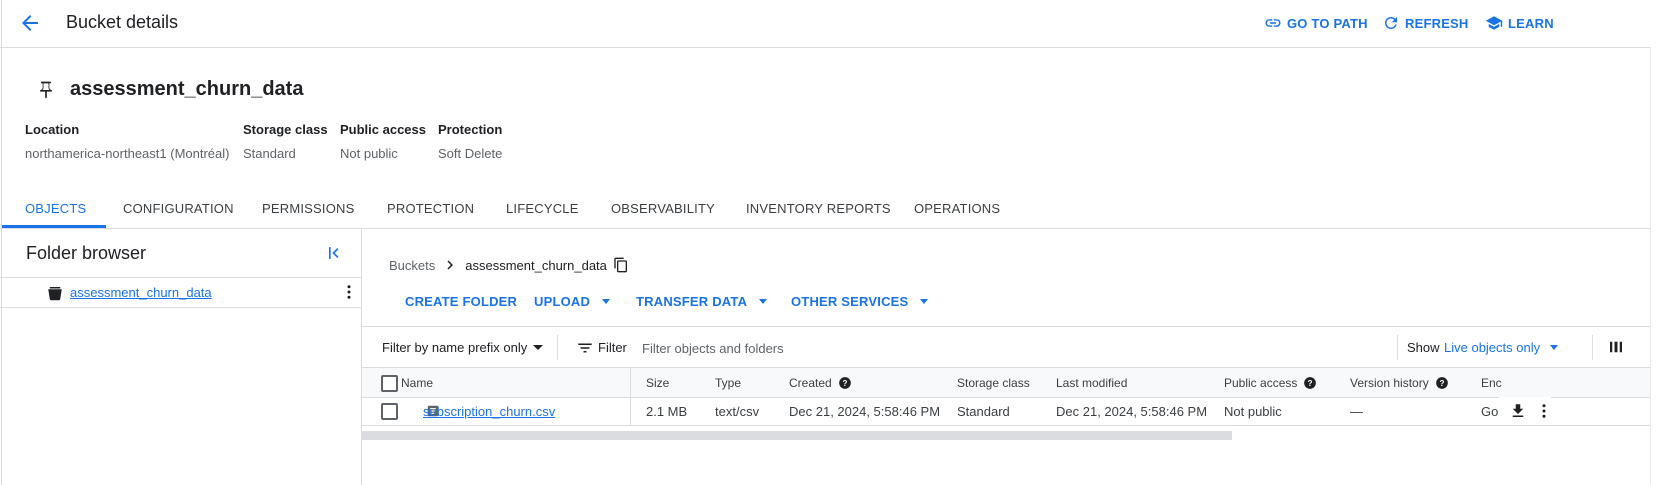  I want to click on file-last-modified: Dec 21, 2024, 5:58:46 PM, so click(1132, 411).